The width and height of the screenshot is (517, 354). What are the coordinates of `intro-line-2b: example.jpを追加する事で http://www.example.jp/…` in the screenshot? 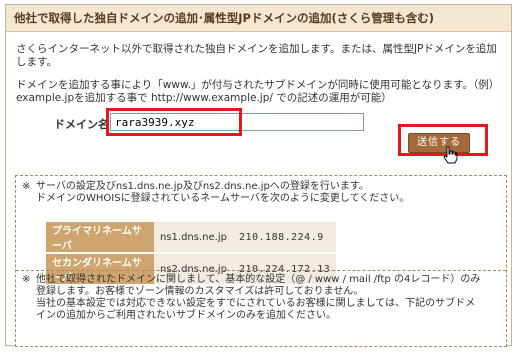 It's located at (204, 98).